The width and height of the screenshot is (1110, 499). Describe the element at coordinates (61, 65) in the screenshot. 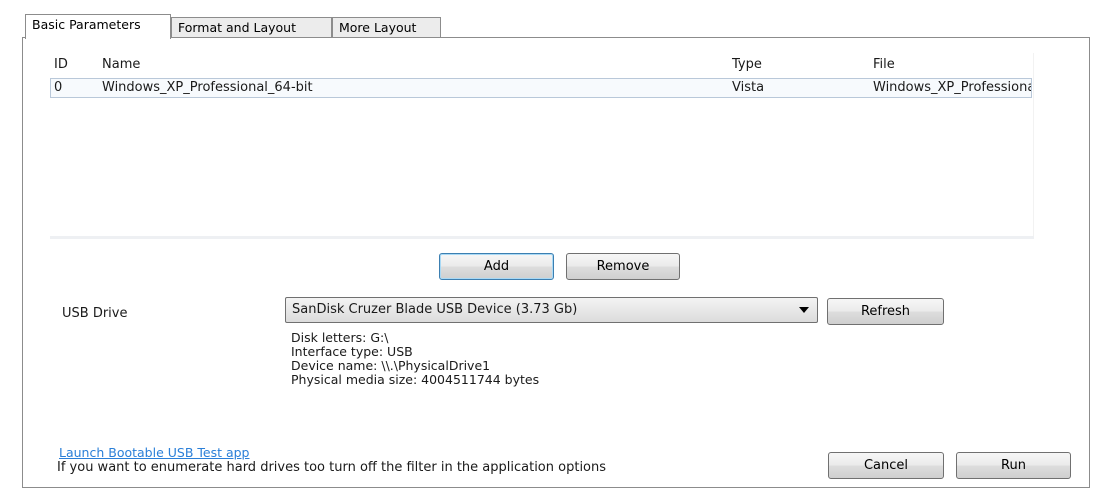

I see `column-header-id: ID` at that location.